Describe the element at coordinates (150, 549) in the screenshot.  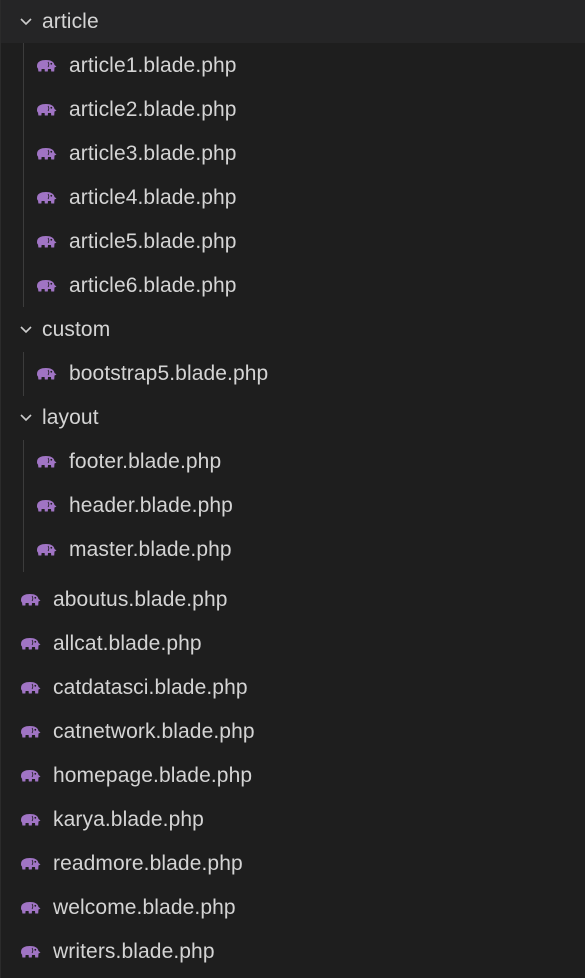
I see `file-label: master.blade.php` at that location.